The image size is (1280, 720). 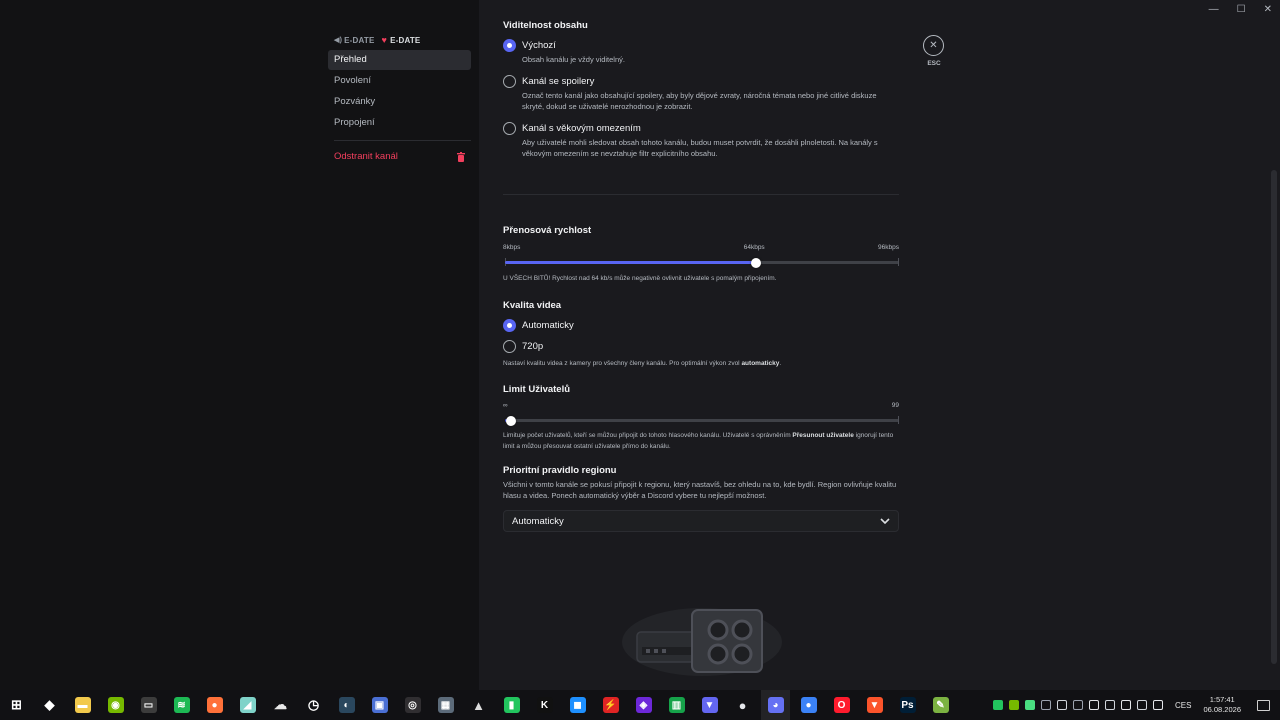 What do you see at coordinates (511, 421) in the screenshot?
I see `user-limit-knob` at bounding box center [511, 421].